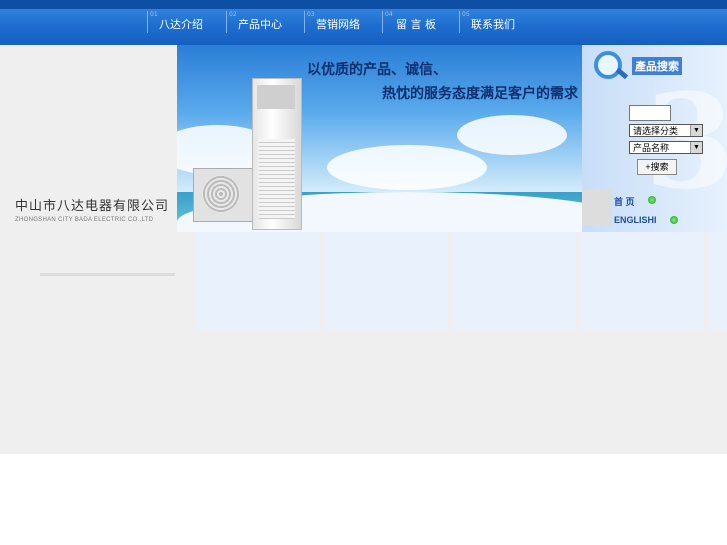 The height and width of the screenshot is (545, 727). What do you see at coordinates (276, 97) in the screenshot?
I see `unit-panel` at bounding box center [276, 97].